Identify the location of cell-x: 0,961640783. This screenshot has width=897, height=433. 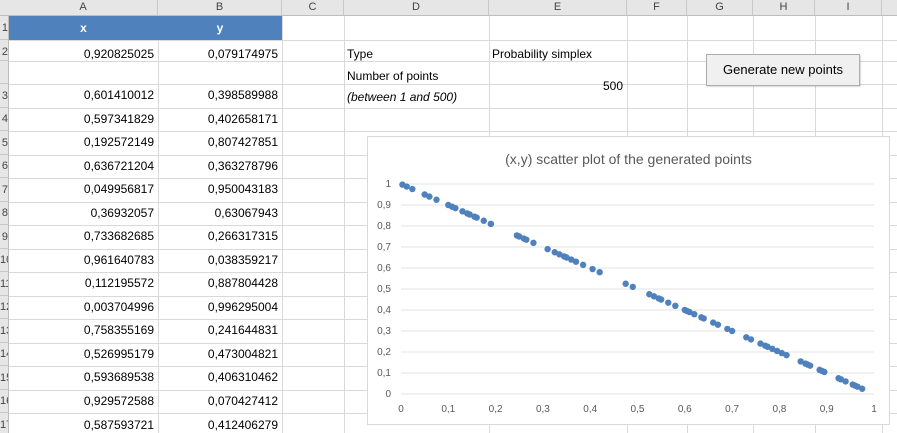
(81, 260).